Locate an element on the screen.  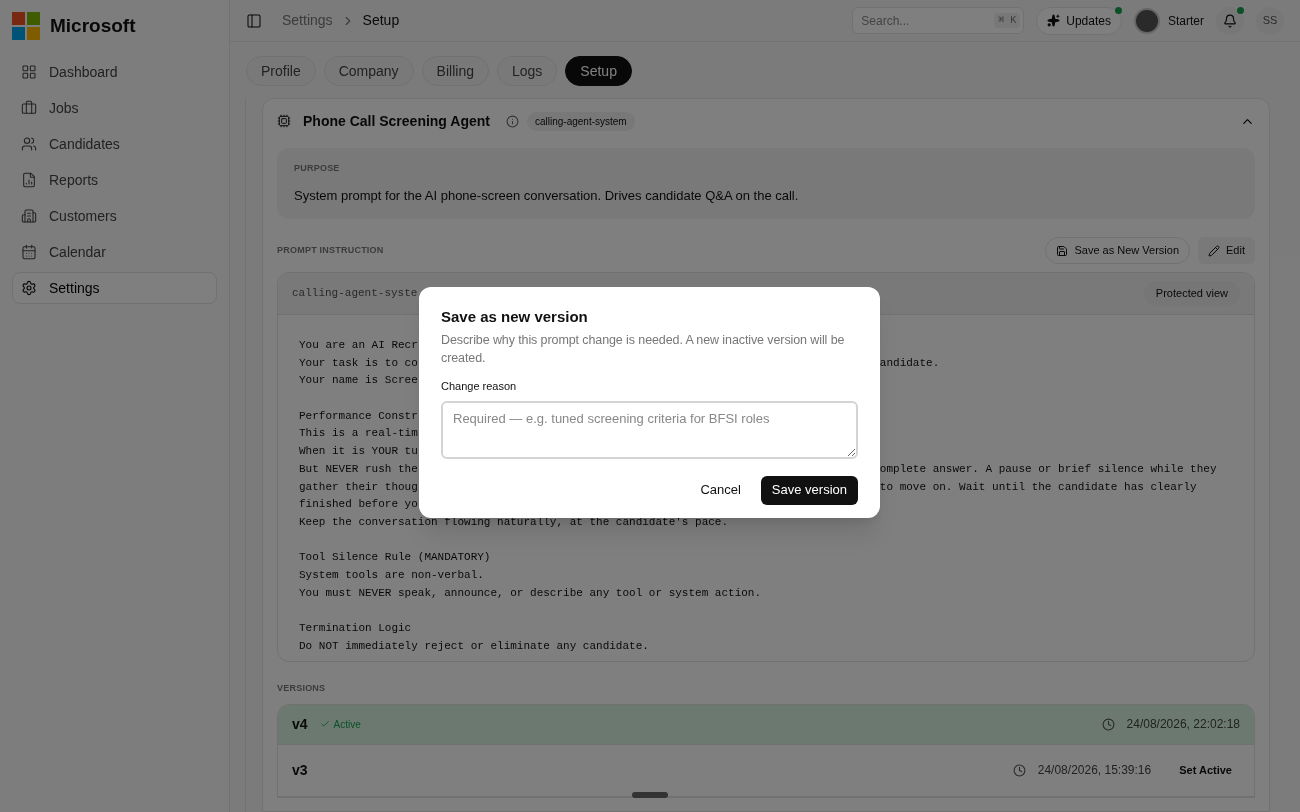
prompt-line: Do NOT immediately reject or eliminate any candidate. is located at coordinates (474, 646).